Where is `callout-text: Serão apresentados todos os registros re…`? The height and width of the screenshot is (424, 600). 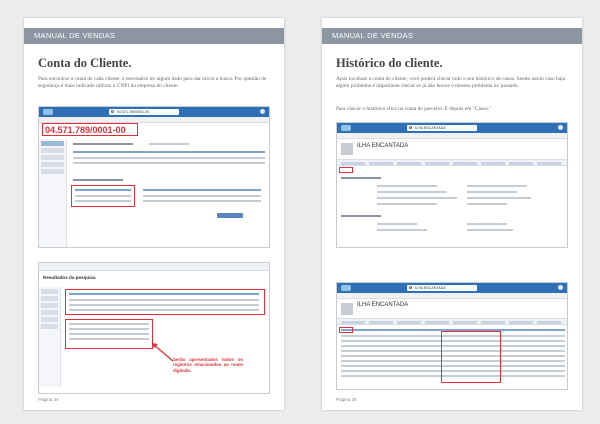 callout-text: Serão apresentados todos os registros re… is located at coordinates (208, 365).